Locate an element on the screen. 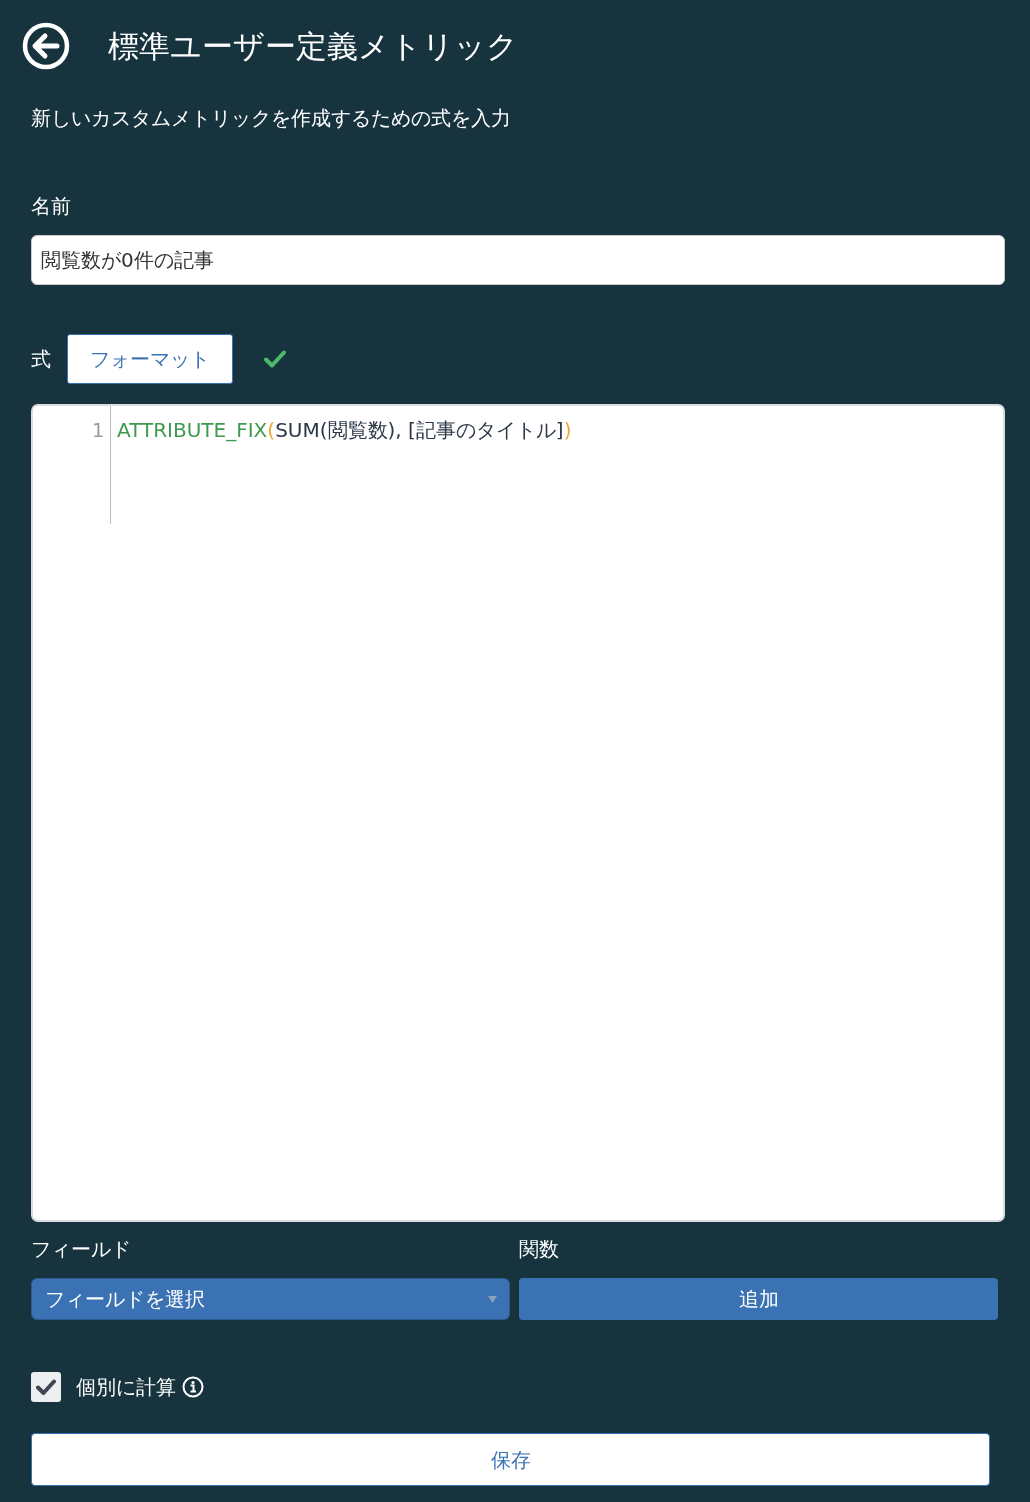  field-label: 式 is located at coordinates (41, 359).